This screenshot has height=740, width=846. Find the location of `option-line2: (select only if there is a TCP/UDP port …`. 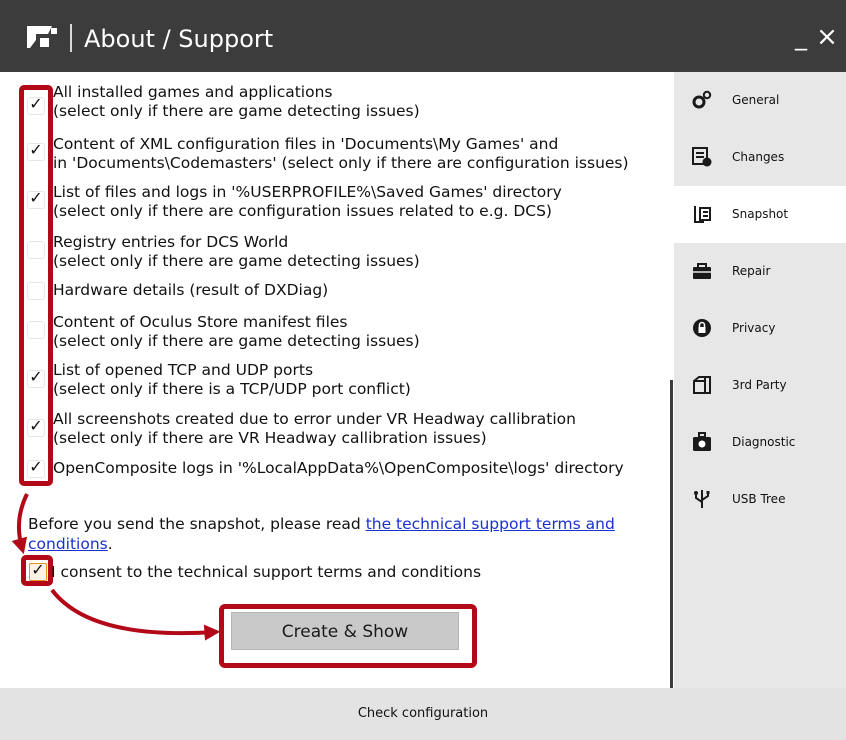

option-line2: (select only if there is a TCP/UDP port … is located at coordinates (232, 389).